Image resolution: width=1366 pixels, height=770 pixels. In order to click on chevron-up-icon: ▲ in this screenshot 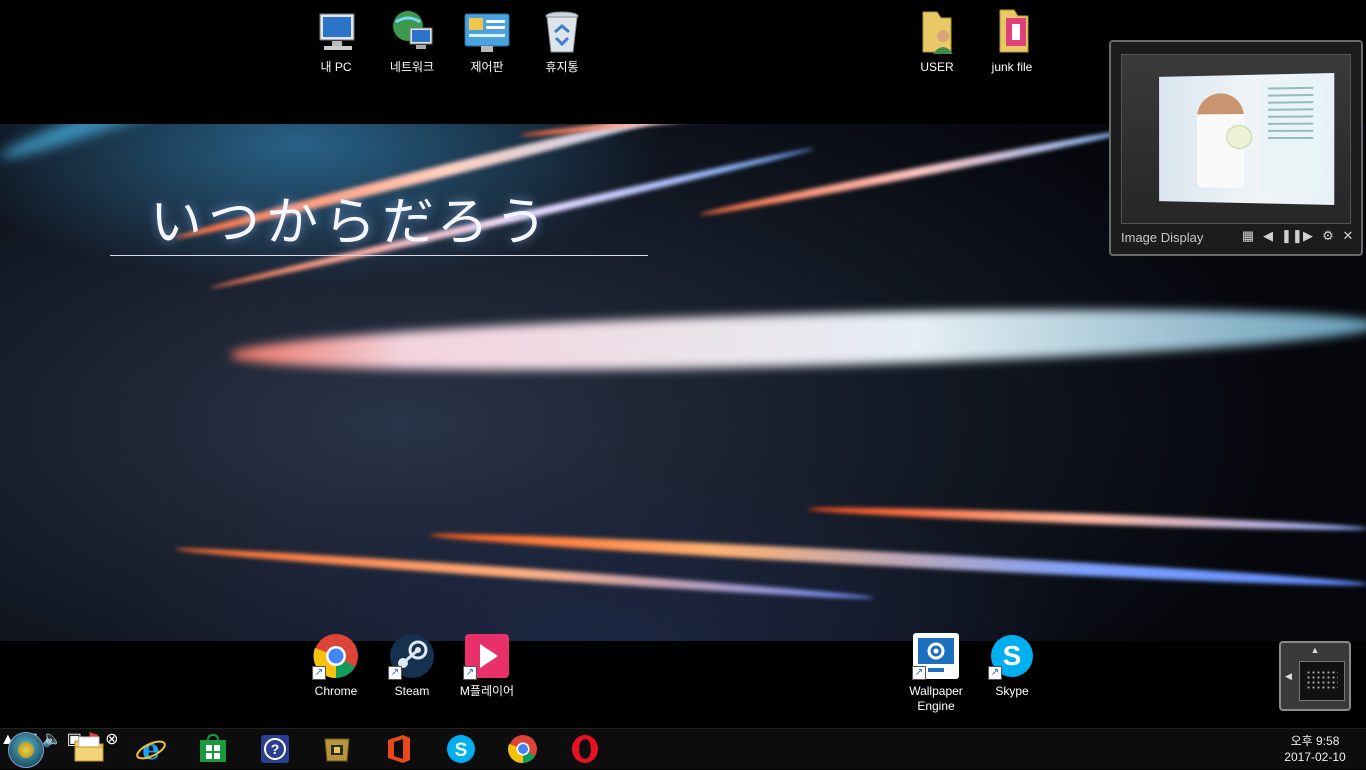, I will do `click(1315, 650)`.